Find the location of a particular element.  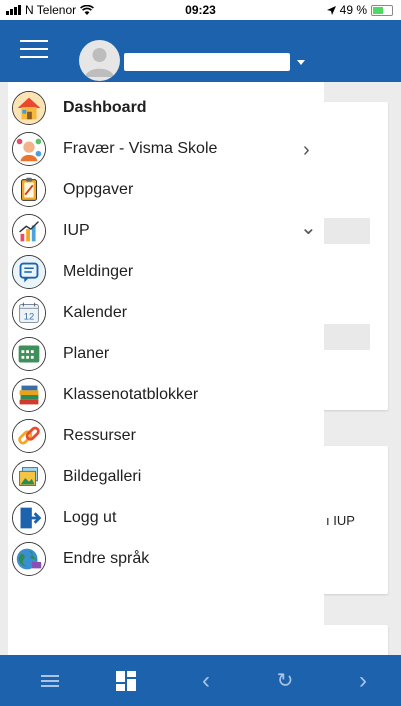

caret-down-icon is located at coordinates (301, 62).